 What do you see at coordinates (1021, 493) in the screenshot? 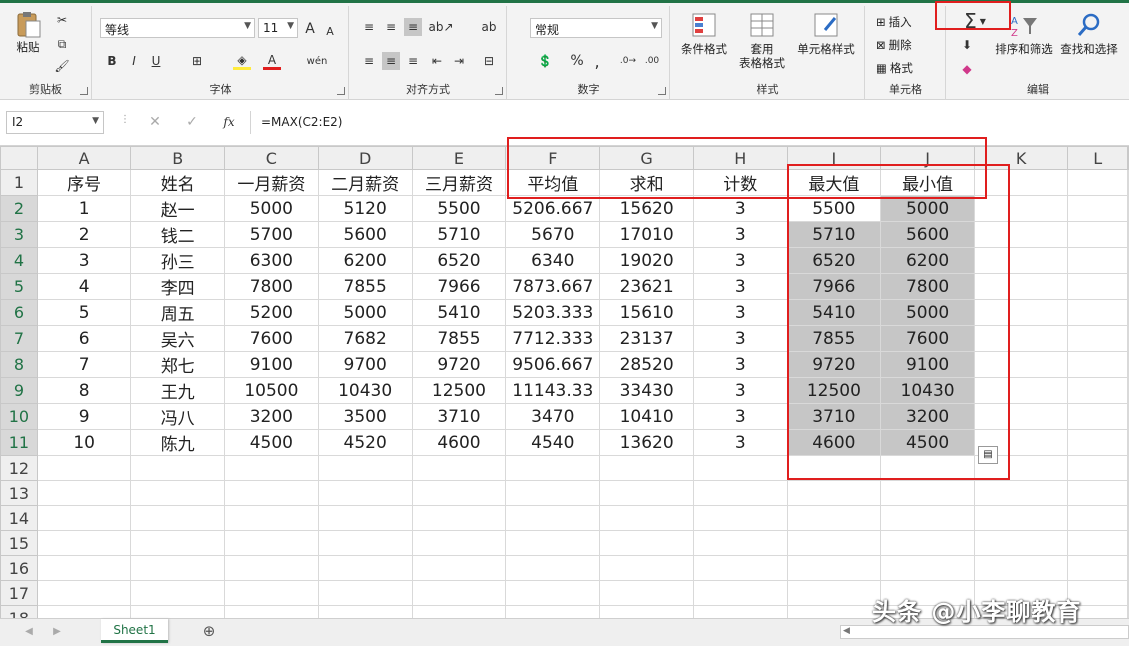
I see `cell-k13` at bounding box center [1021, 493].